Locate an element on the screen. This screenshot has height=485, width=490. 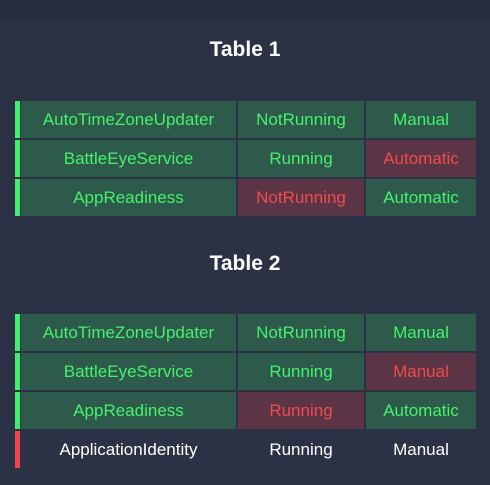
table-row: AppReadiness Running Automatic is located at coordinates (245, 410).